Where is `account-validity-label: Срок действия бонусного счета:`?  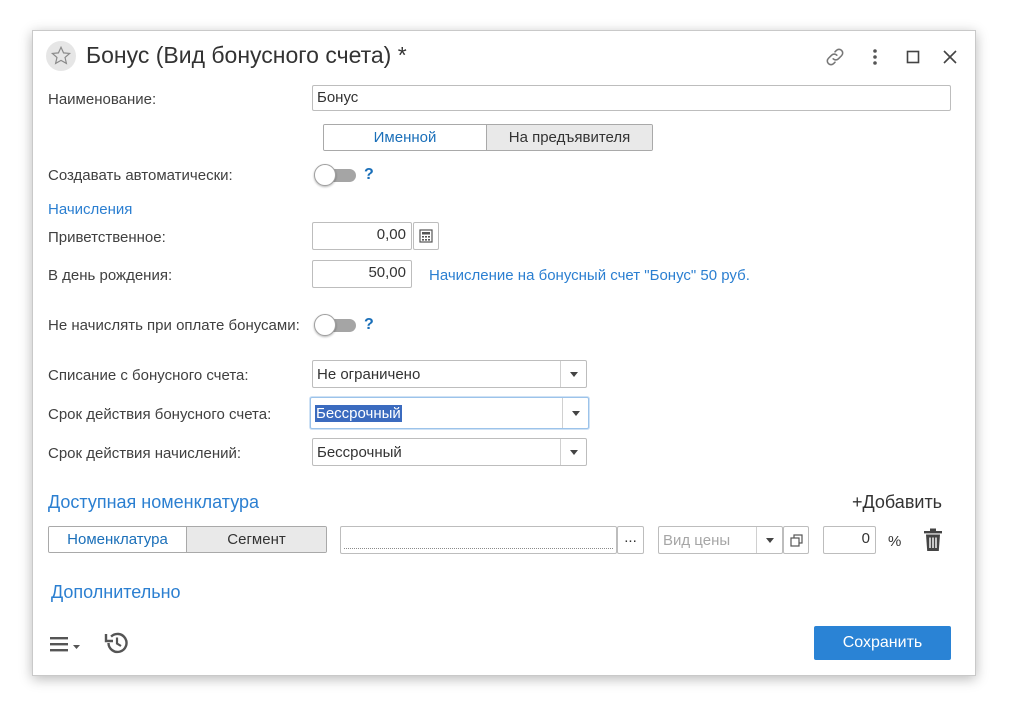
account-validity-label: Срок действия бонусного счета: is located at coordinates (160, 414).